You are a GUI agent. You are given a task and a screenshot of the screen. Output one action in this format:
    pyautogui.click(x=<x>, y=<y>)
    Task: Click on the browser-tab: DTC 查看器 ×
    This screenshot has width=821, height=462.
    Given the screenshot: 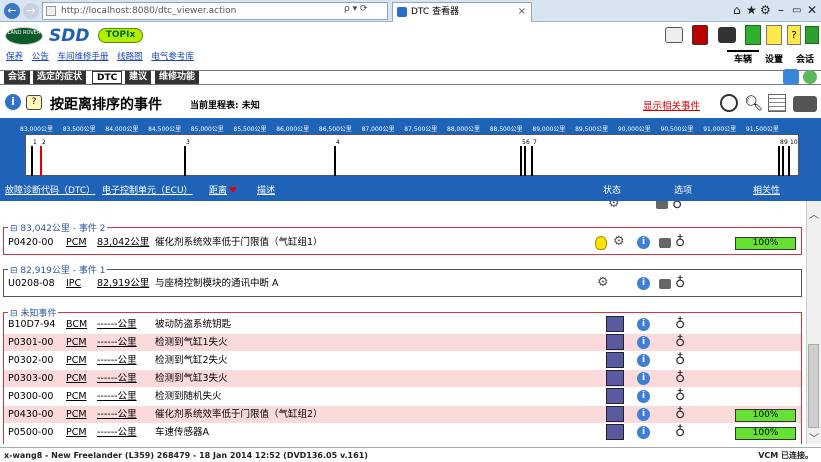 What is the action you would take?
    pyautogui.click(x=462, y=12)
    